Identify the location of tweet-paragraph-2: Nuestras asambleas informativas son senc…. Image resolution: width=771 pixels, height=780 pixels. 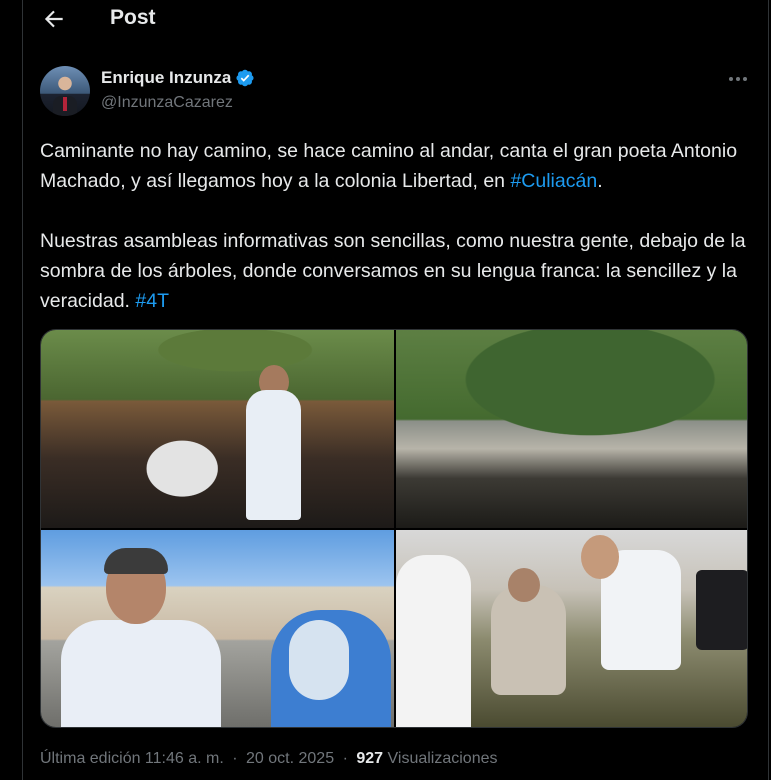
(397, 271).